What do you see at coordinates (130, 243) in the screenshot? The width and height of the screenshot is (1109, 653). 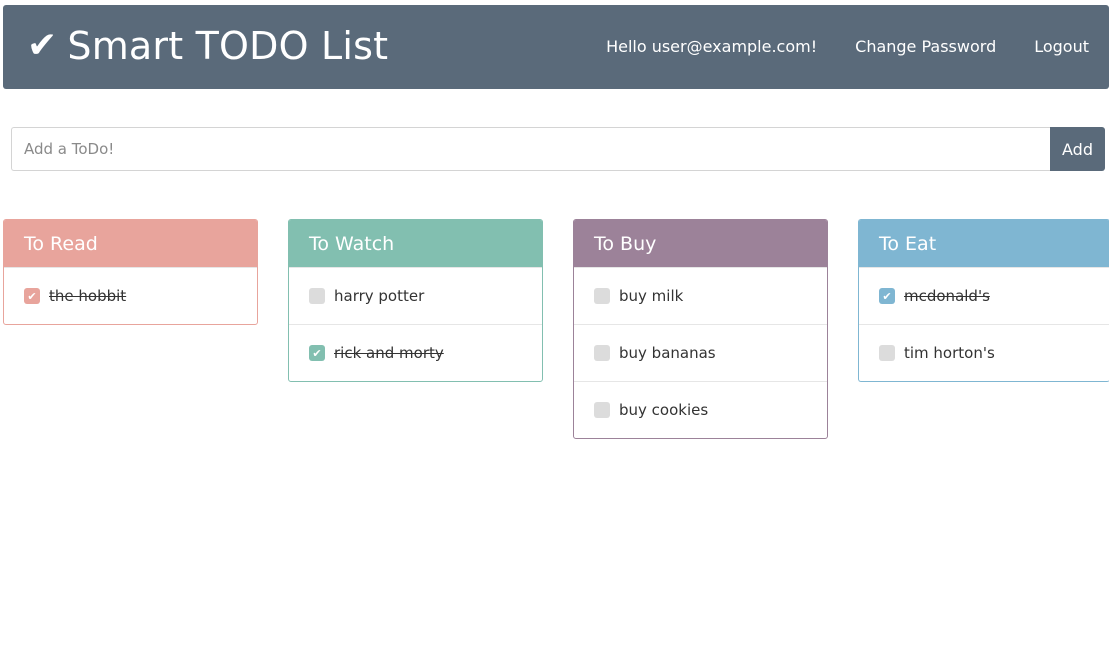 I see `list-header: To Read` at bounding box center [130, 243].